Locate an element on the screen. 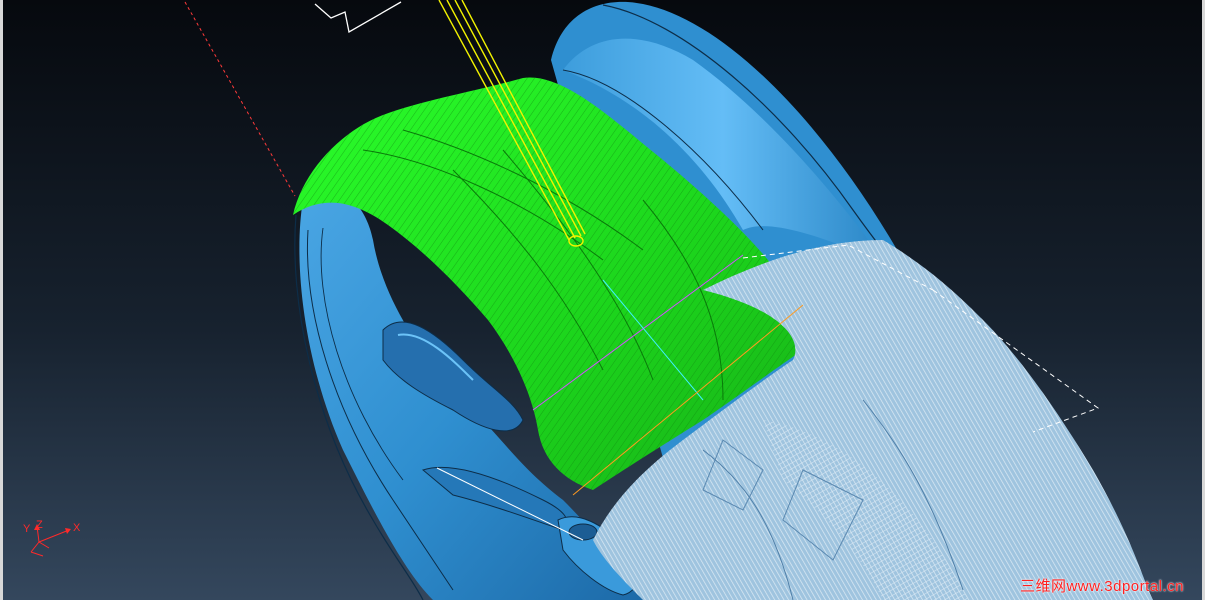 The height and width of the screenshot is (600, 1205). axis-label-y: Y is located at coordinates (27, 529).